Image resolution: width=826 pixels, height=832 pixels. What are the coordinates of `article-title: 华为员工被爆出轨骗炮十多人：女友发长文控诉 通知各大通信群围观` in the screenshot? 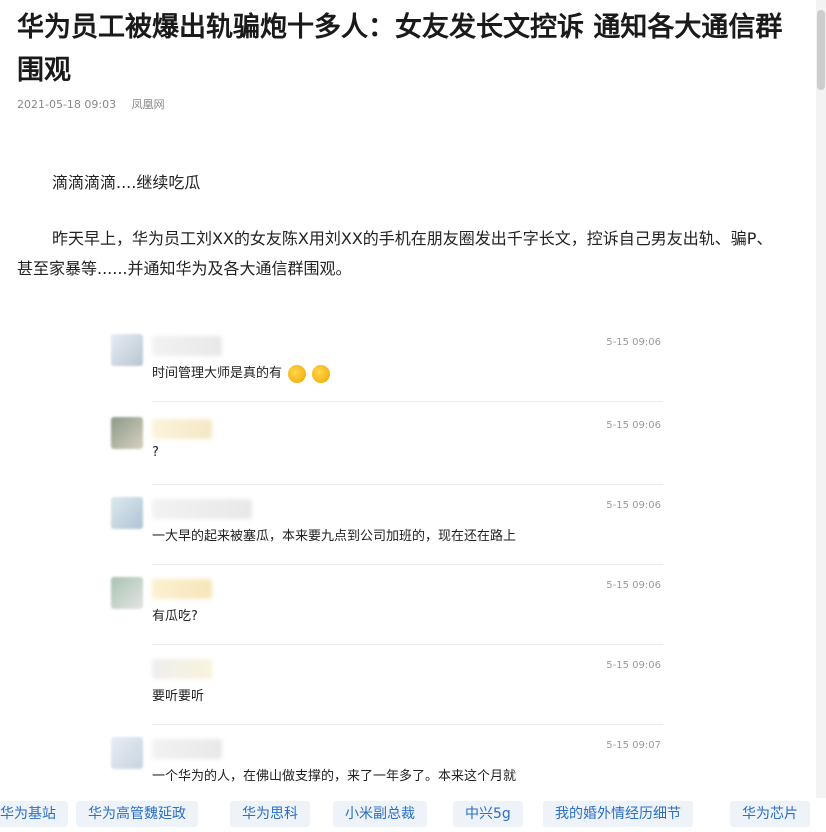 It's located at (400, 49).